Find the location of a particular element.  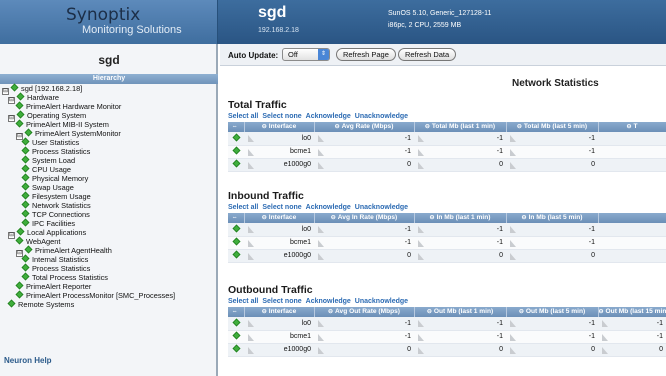

column-header: ⊖ Out Mb (last 5 min) is located at coordinates (552, 312).